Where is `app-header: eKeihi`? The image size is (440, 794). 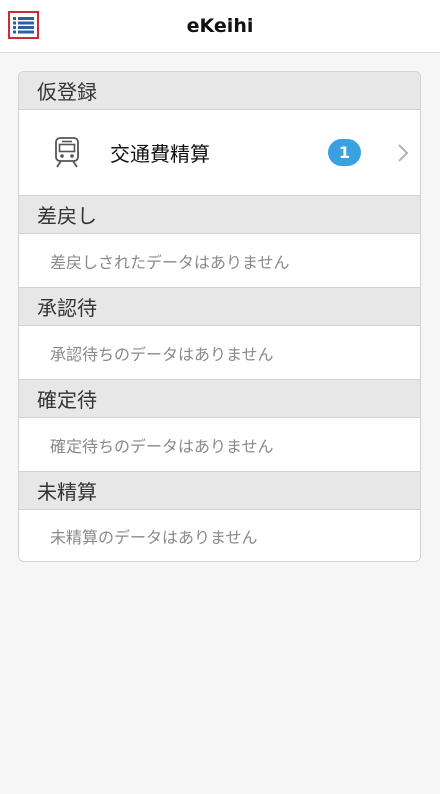
app-header: eKeihi is located at coordinates (220, 26).